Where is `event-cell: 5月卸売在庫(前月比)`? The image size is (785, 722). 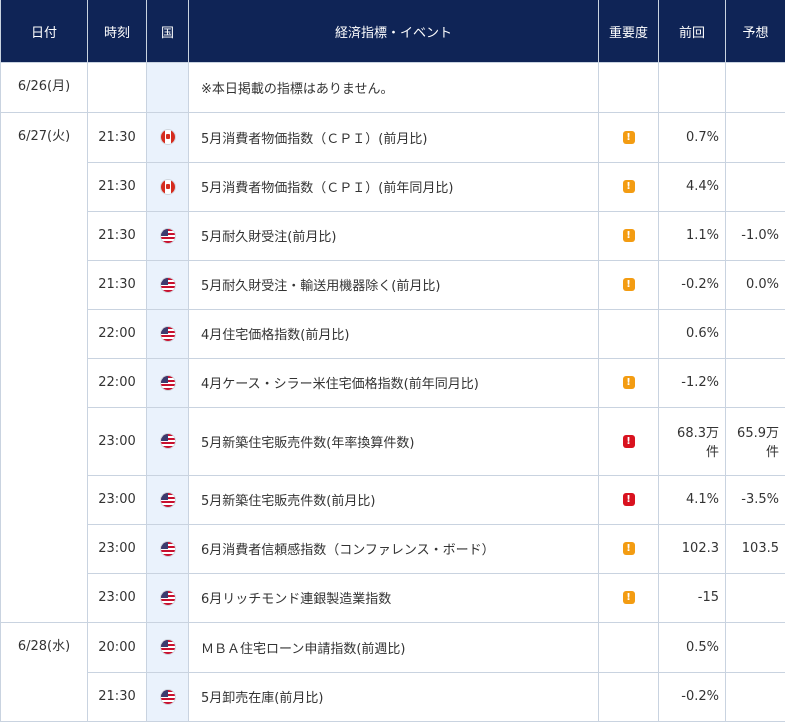
event-cell: 5月卸売在庫(前月比) is located at coordinates (394, 697).